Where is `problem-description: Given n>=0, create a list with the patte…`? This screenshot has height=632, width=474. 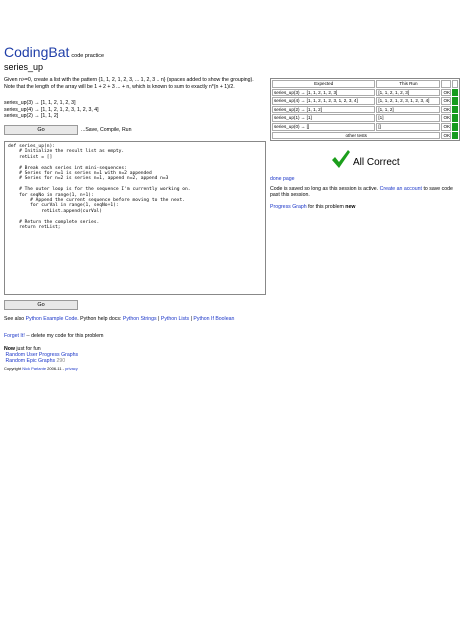
problem-description: Given n>=0, create a list with the patte… is located at coordinates (129, 83).